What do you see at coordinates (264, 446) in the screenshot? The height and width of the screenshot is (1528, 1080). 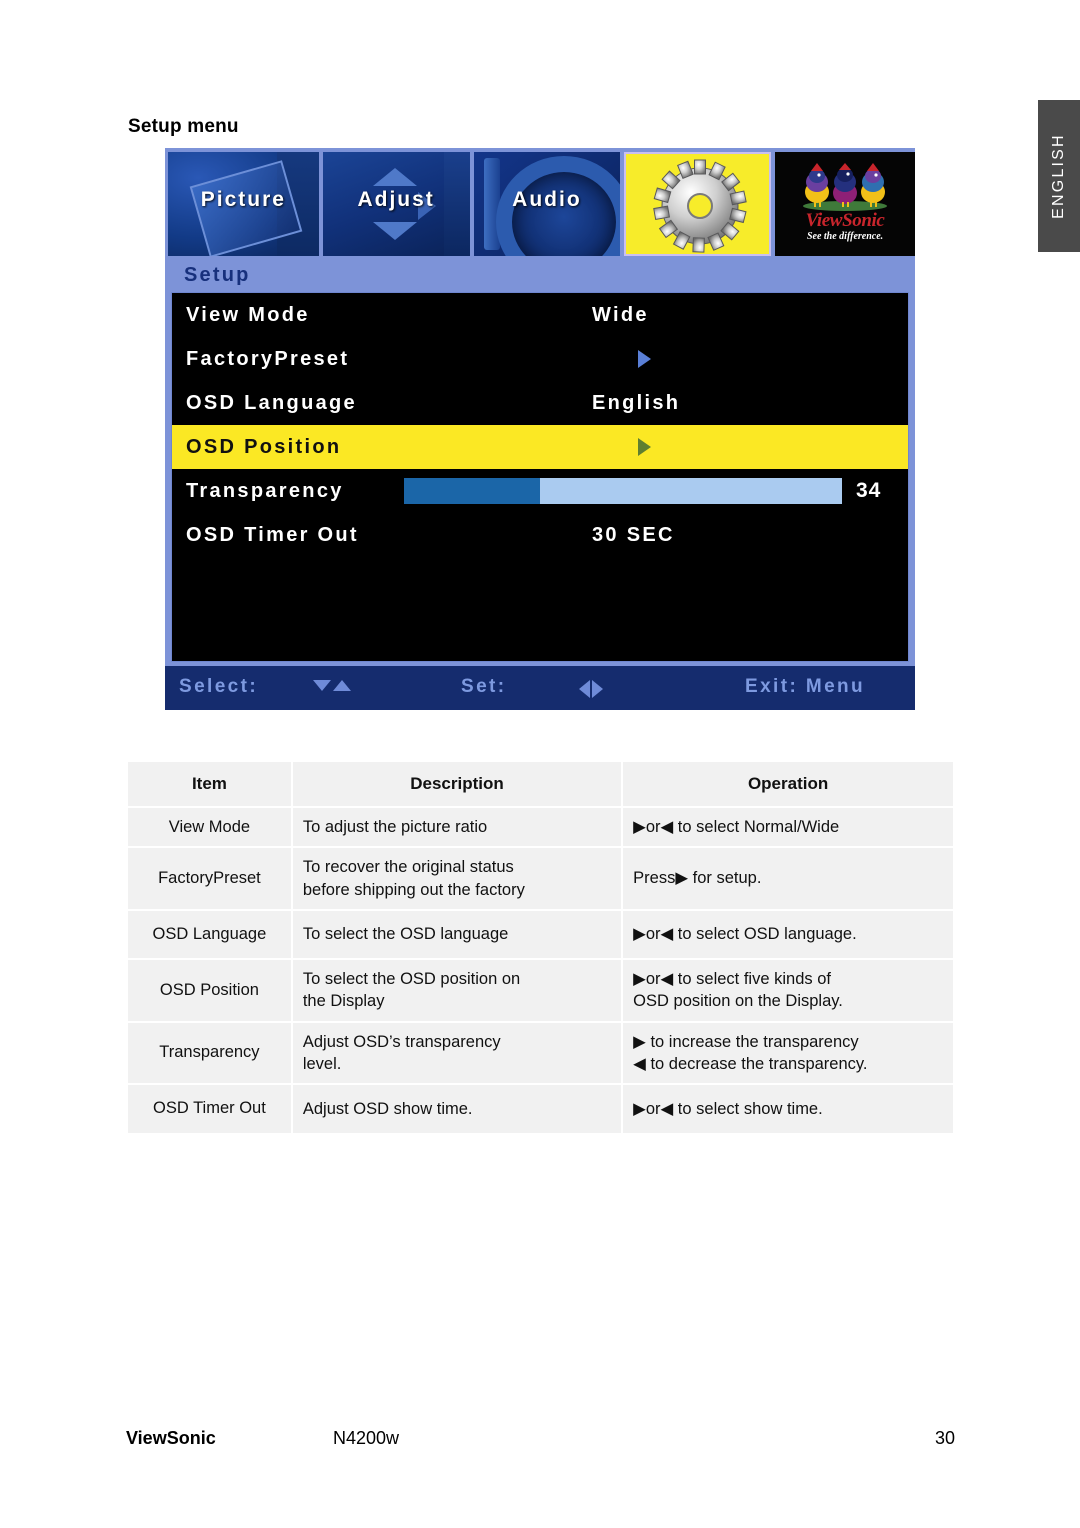 I see `osd-row-label: OSD Position` at bounding box center [264, 446].